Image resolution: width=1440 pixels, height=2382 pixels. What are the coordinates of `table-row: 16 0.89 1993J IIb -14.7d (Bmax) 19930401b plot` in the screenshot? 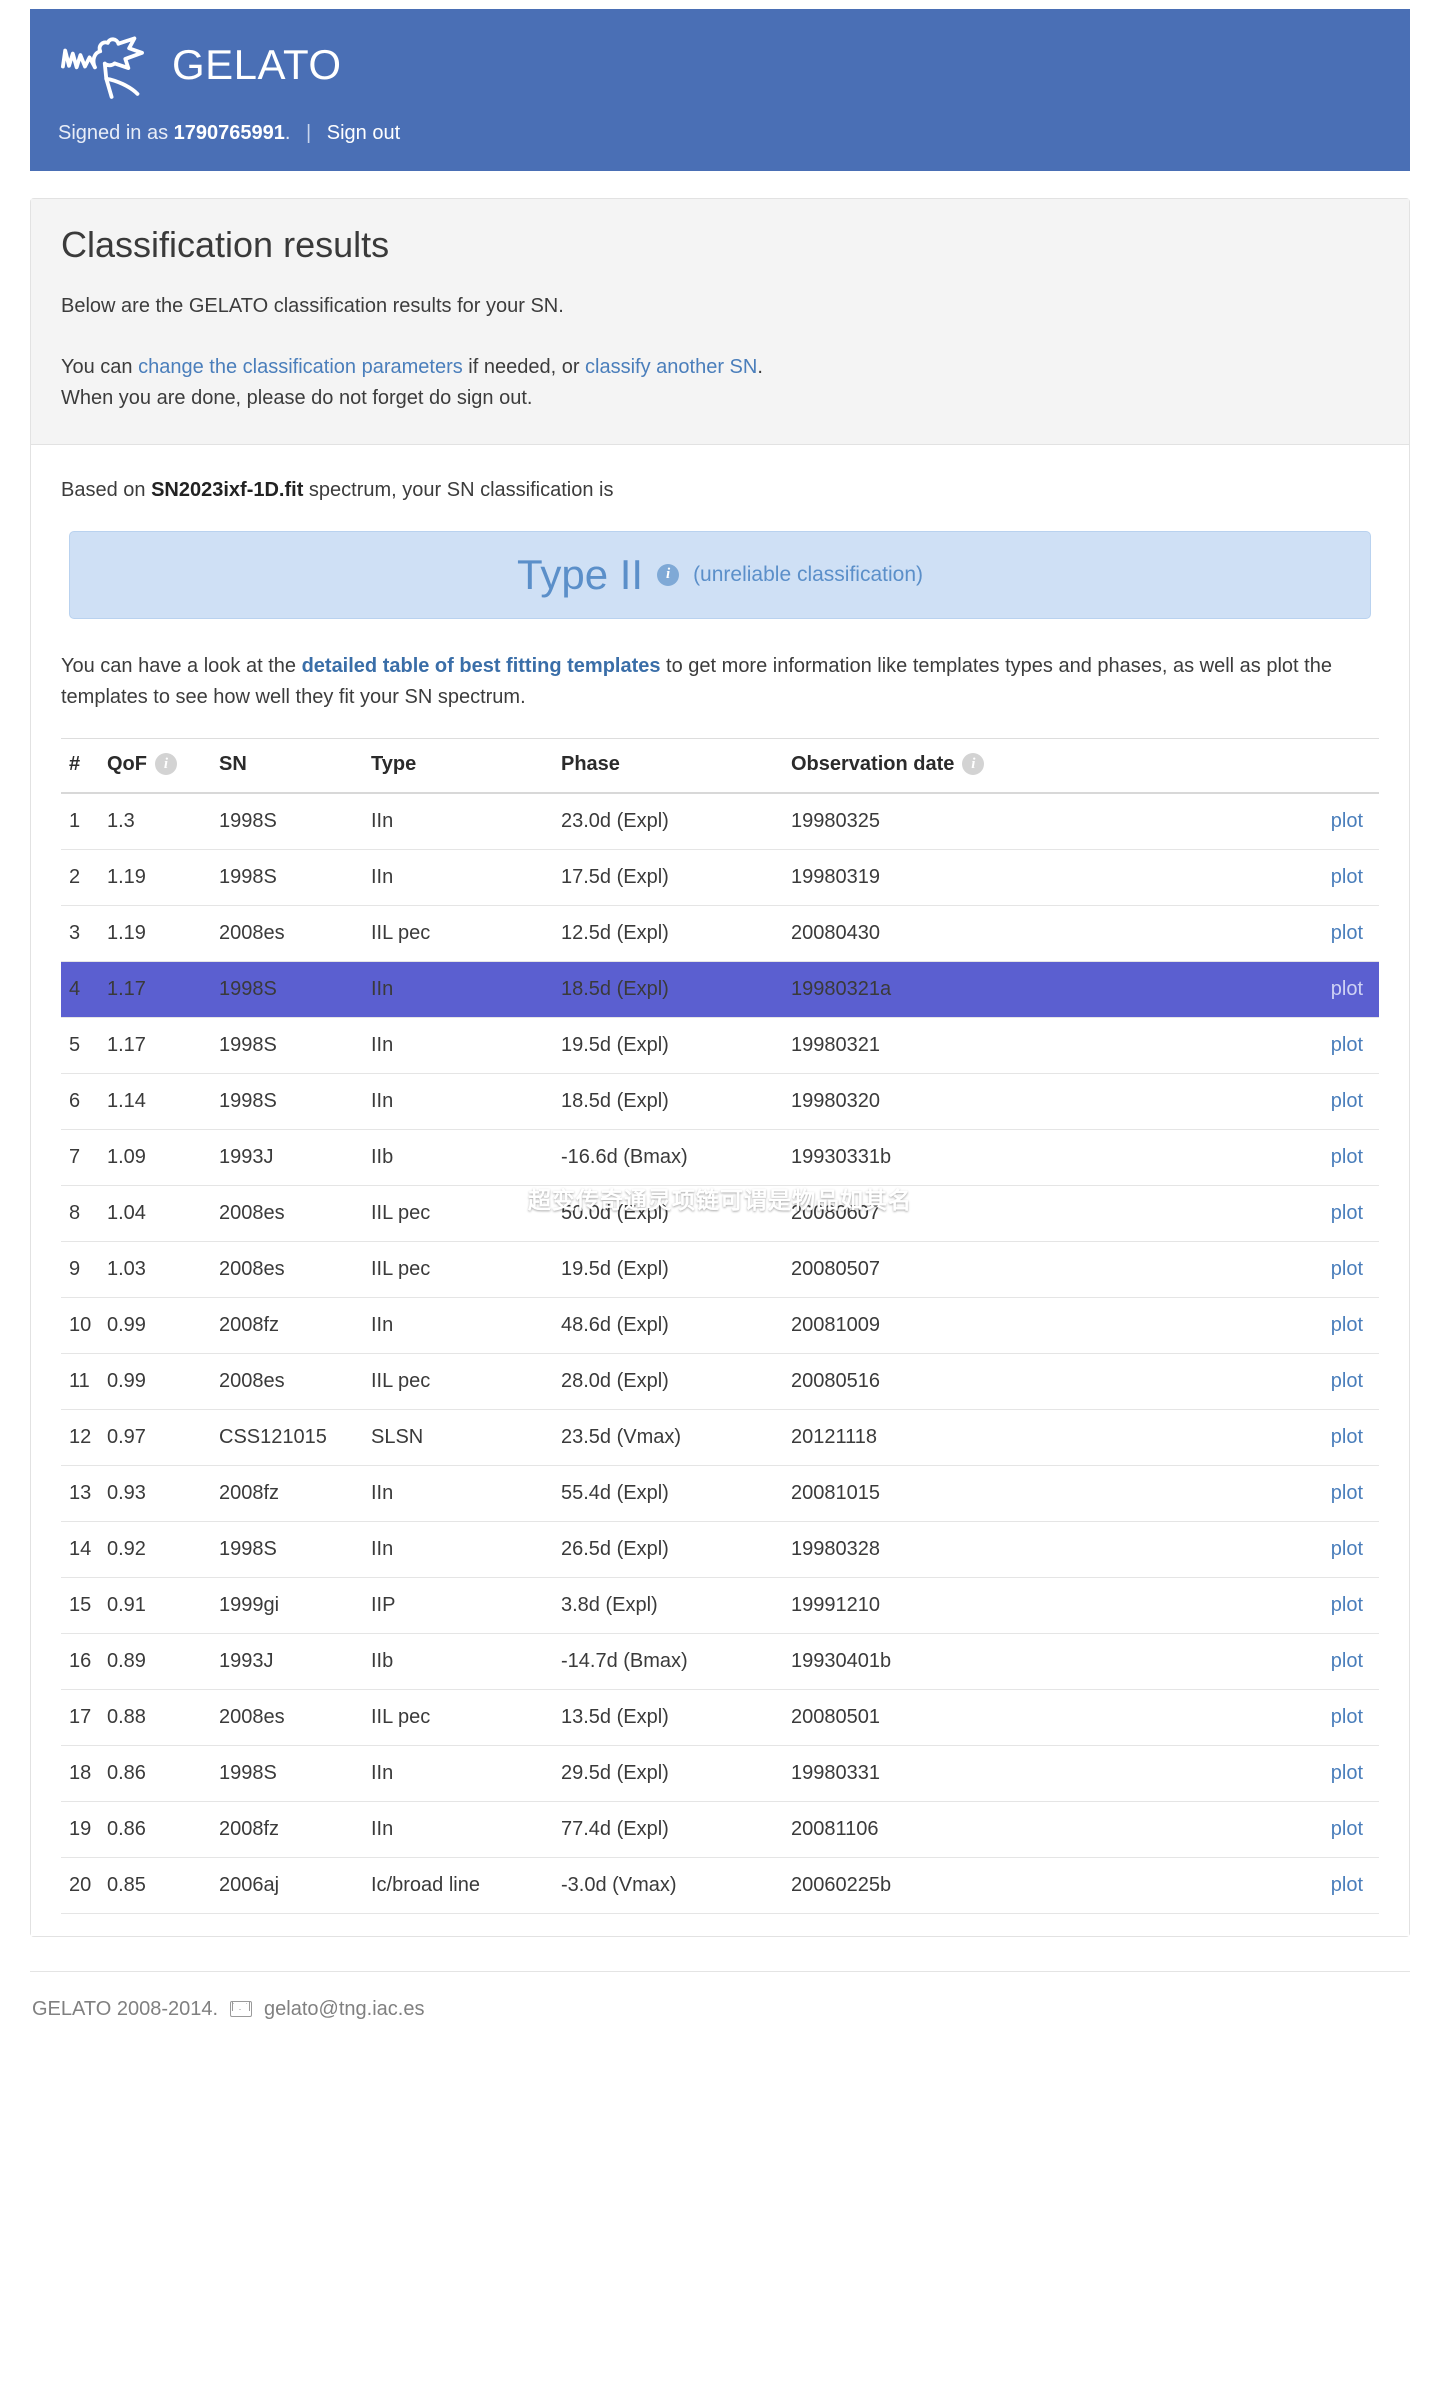 It's located at (720, 1661).